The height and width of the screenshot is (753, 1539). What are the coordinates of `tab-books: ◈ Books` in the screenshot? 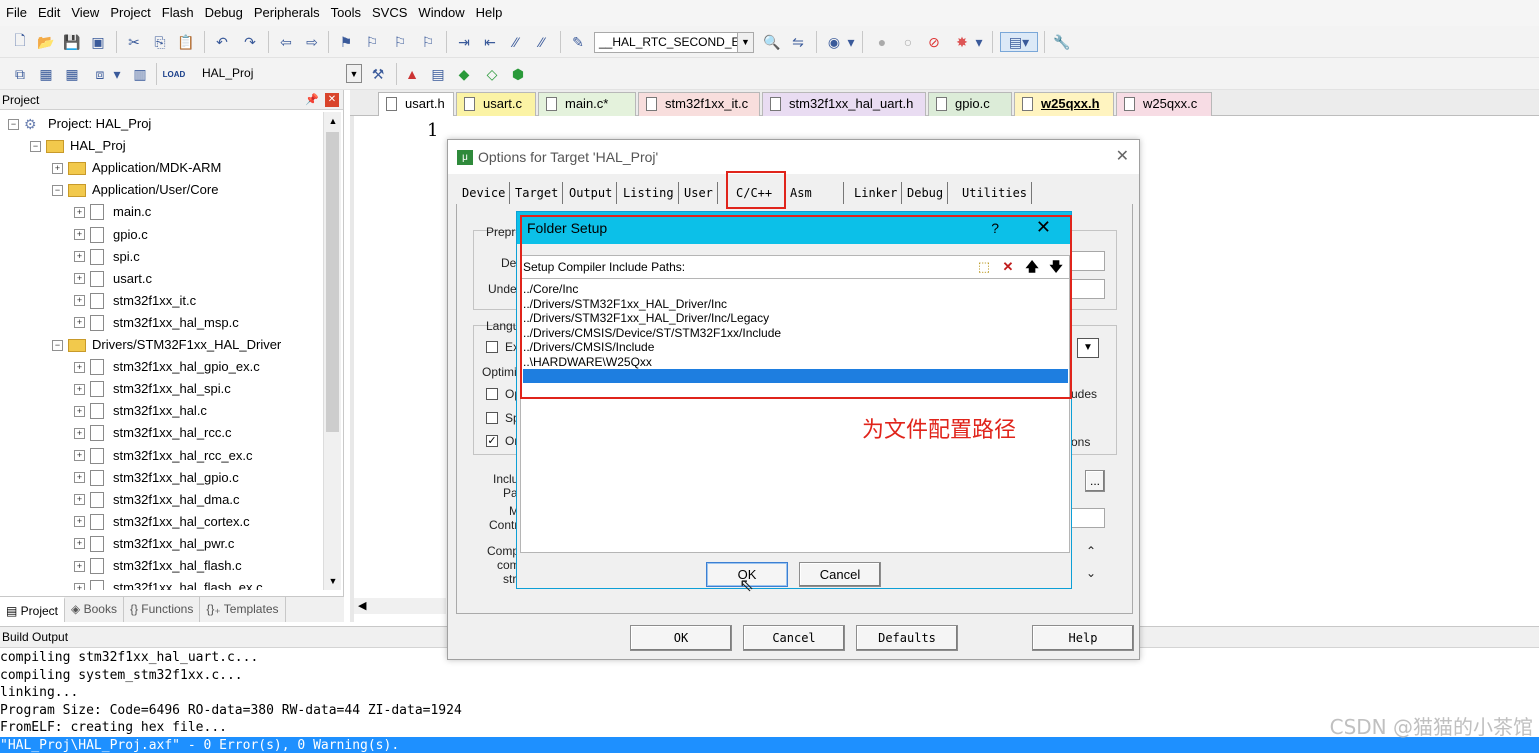 It's located at (94, 609).